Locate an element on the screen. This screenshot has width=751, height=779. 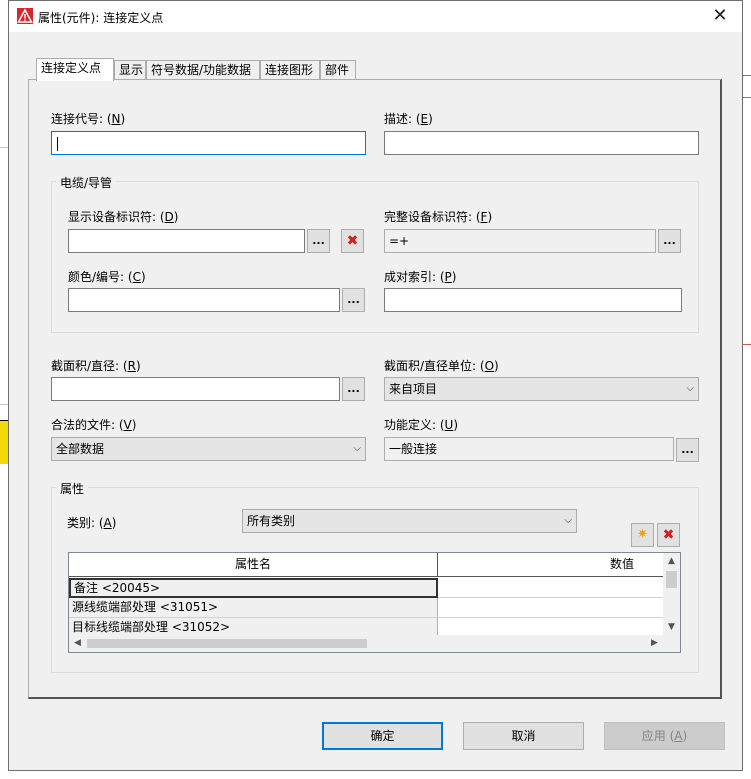
tab-connection-graphics: 连接图形 is located at coordinates (290, 70).